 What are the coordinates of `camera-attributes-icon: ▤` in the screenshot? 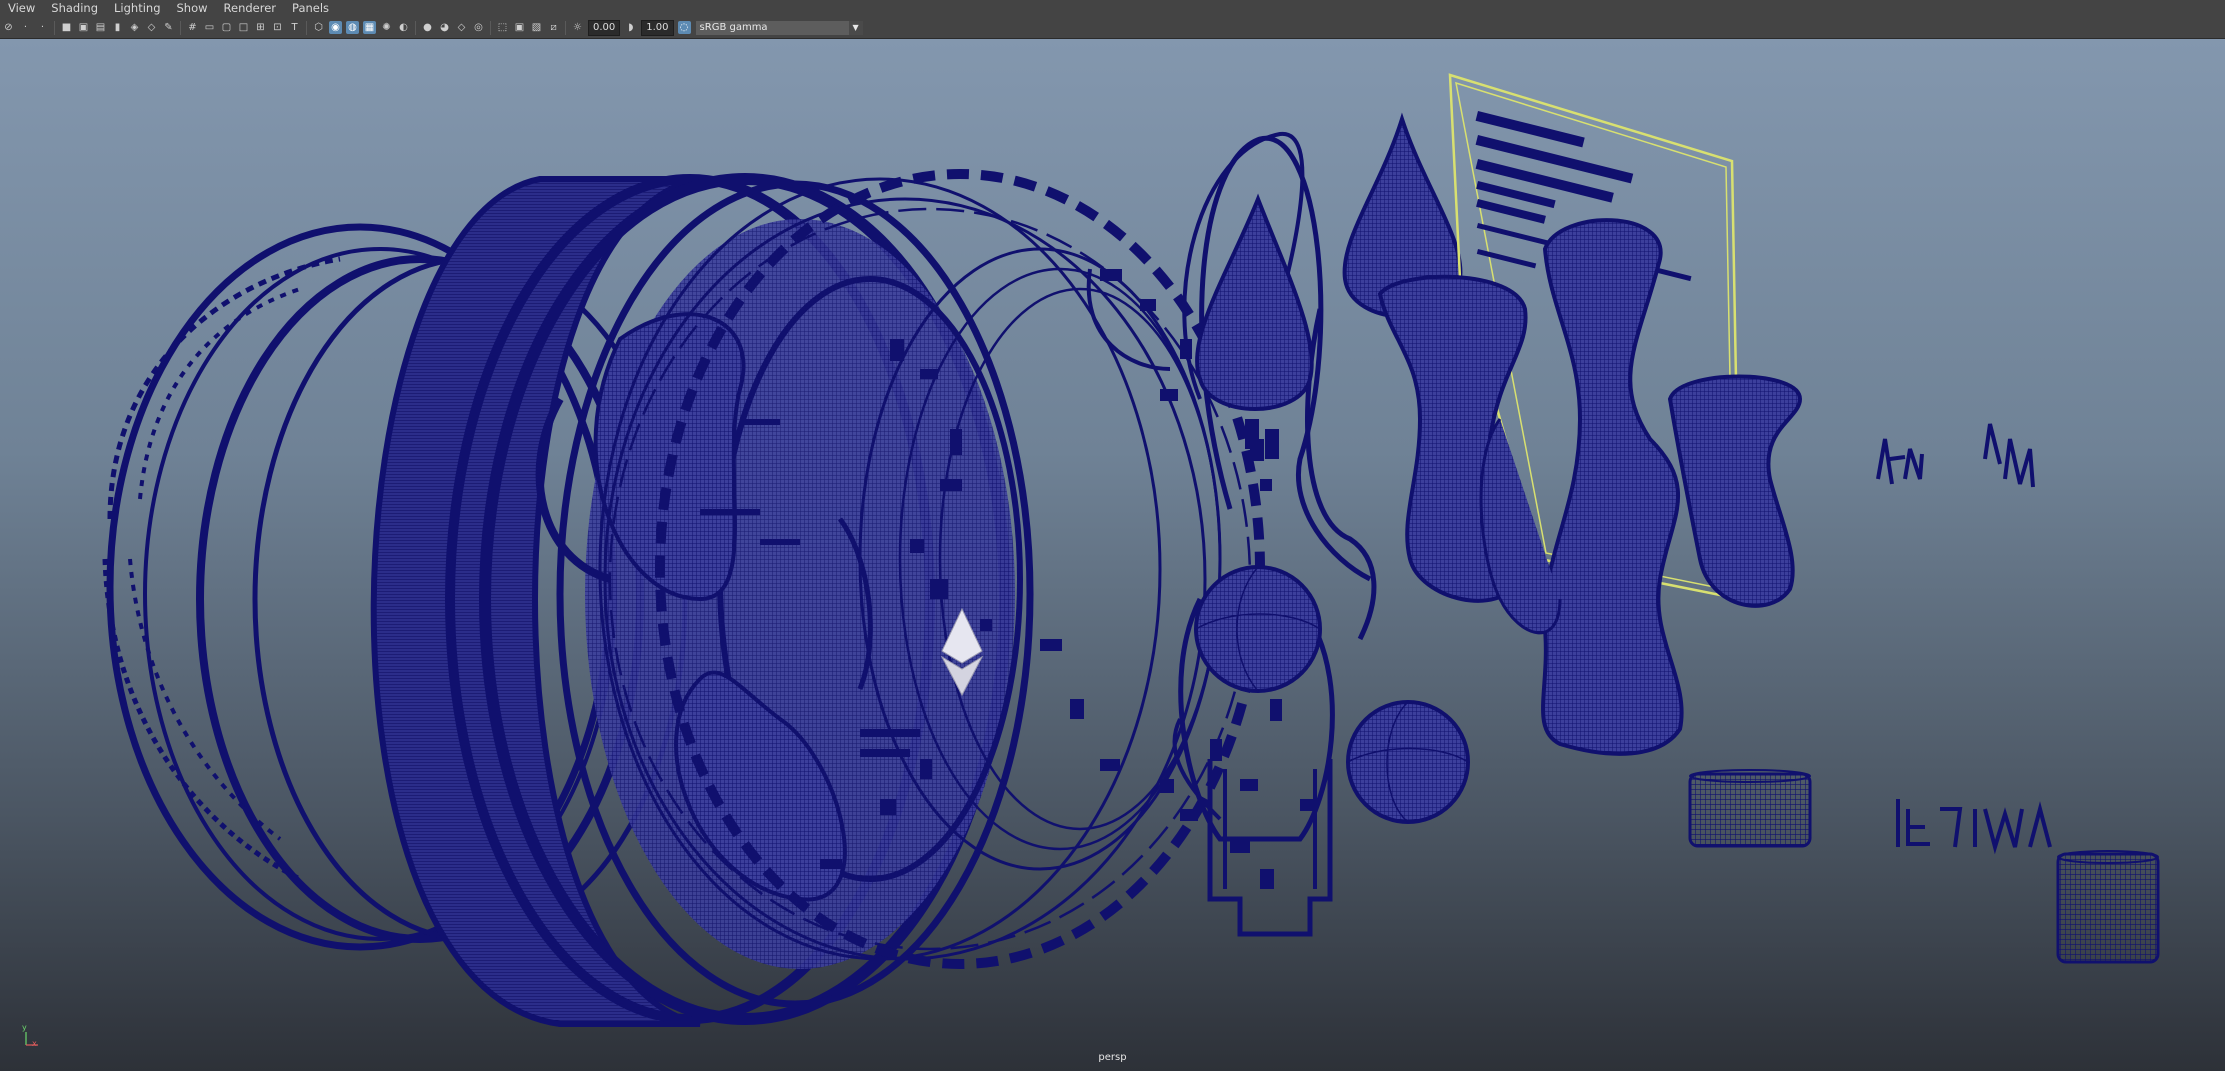 It's located at (100, 27).